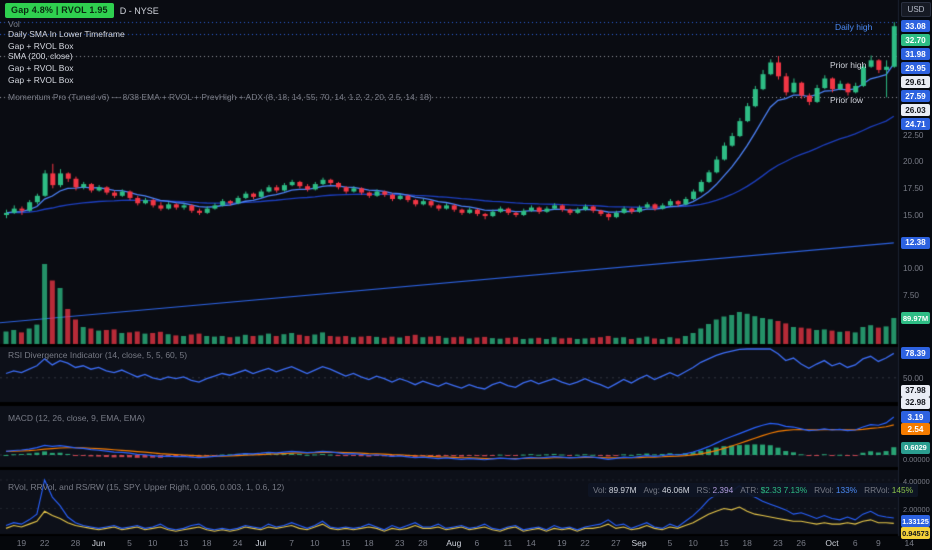 Image resolution: width=932 pixels, height=550 pixels. Describe the element at coordinates (14, 24) in the screenshot. I see `legend-row: Vol` at that location.